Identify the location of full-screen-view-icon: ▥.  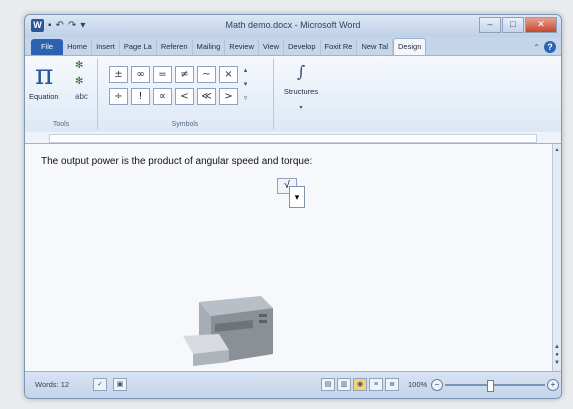
(344, 384).